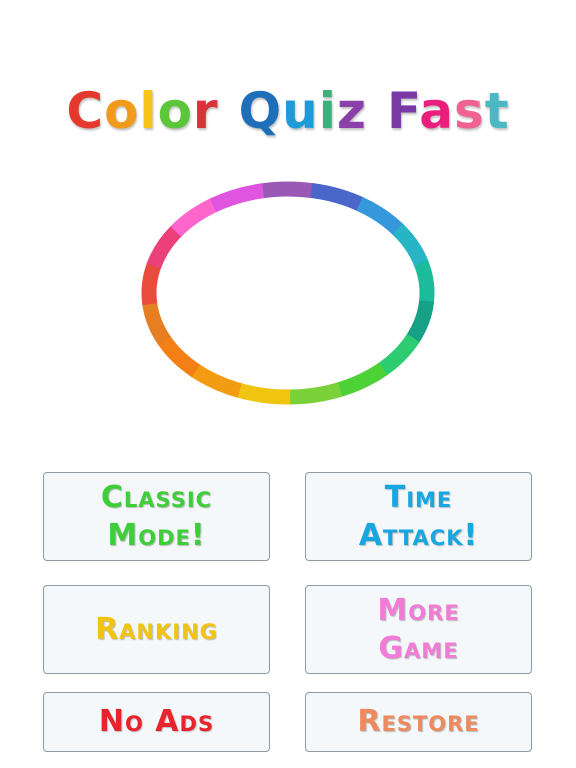 Image resolution: width=576 pixels, height=768 pixels. I want to click on restore-button: Restore, so click(418, 722).